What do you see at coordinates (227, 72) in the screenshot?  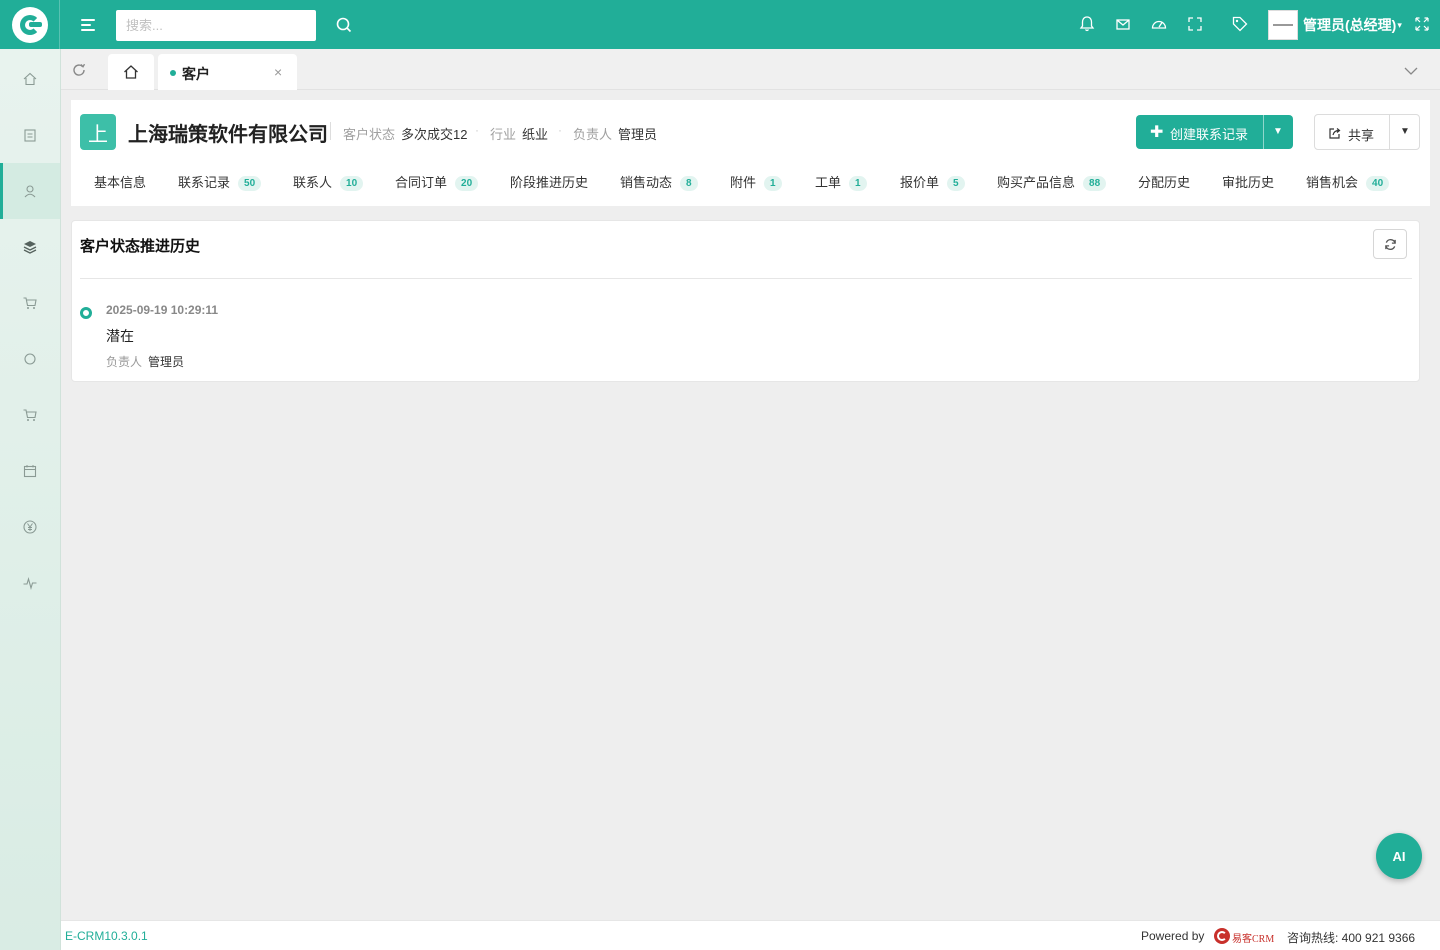 I see `tab-customer: 客户 ×` at bounding box center [227, 72].